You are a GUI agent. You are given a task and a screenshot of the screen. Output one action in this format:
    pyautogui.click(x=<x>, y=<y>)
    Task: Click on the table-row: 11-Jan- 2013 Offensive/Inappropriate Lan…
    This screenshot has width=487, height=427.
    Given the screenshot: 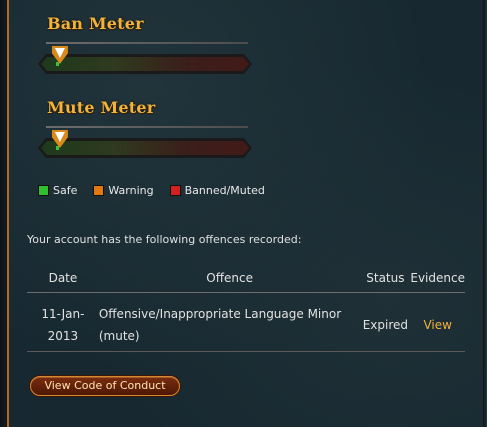 What is the action you would take?
    pyautogui.click(x=246, y=325)
    